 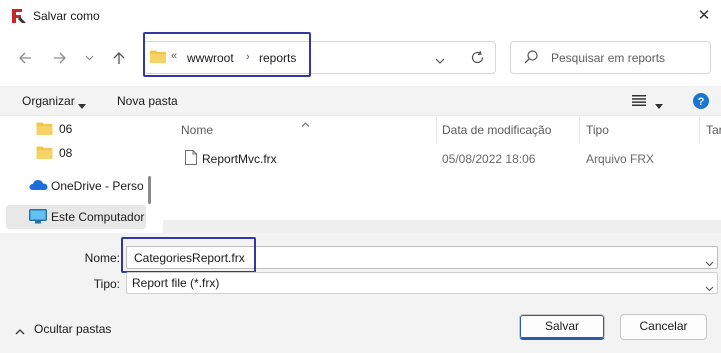 I want to click on column-header-type: Tipo, so click(x=597, y=130).